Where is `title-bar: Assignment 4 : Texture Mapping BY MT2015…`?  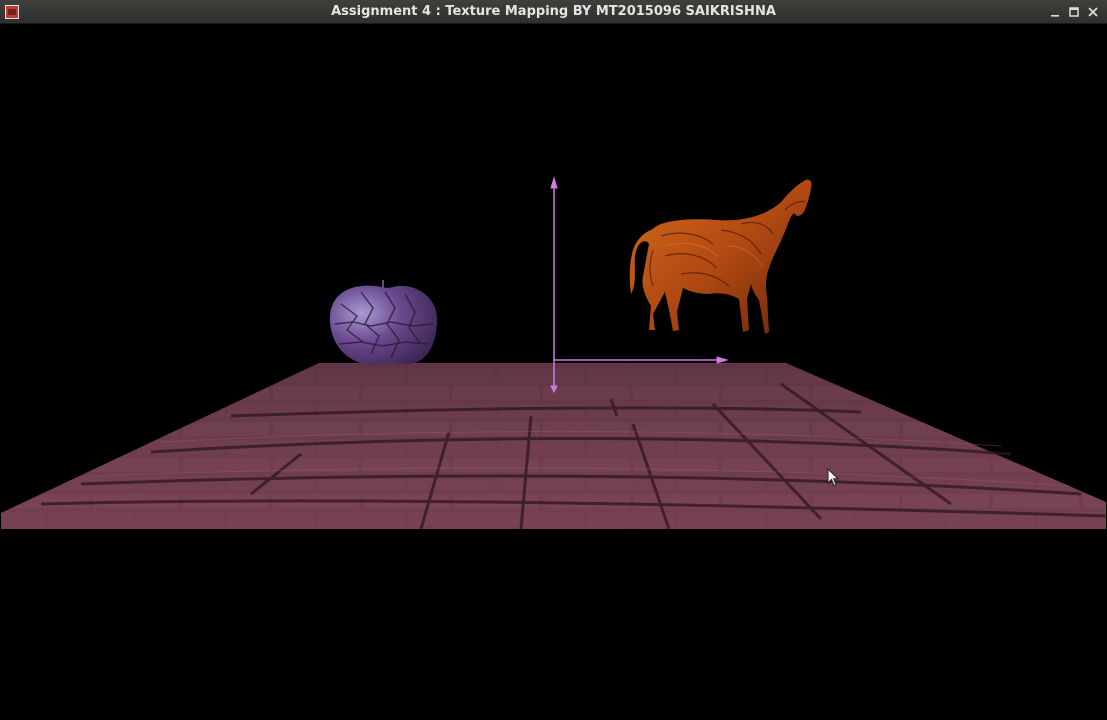
title-bar: Assignment 4 : Texture Mapping BY MT2015… is located at coordinates (553, 12).